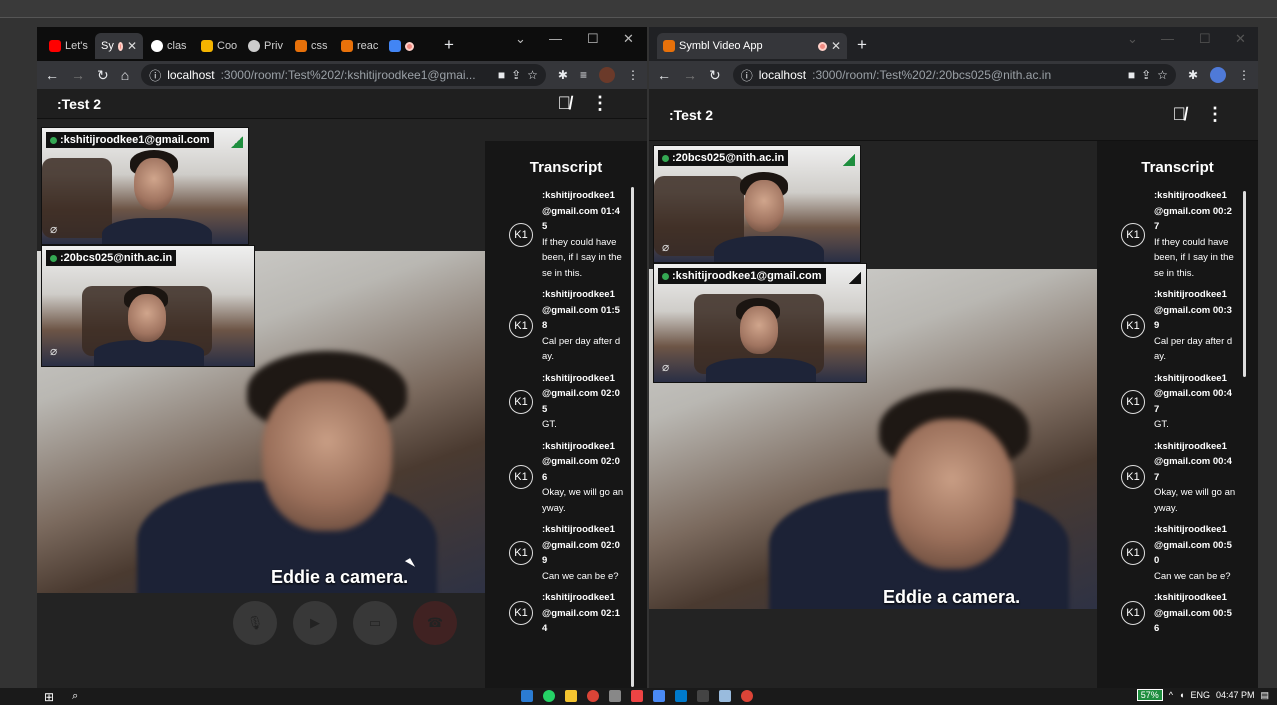  I want to click on tab-bar: Symbl Video App ✕ + ⌄ — ☐ ✕, so click(953, 44).